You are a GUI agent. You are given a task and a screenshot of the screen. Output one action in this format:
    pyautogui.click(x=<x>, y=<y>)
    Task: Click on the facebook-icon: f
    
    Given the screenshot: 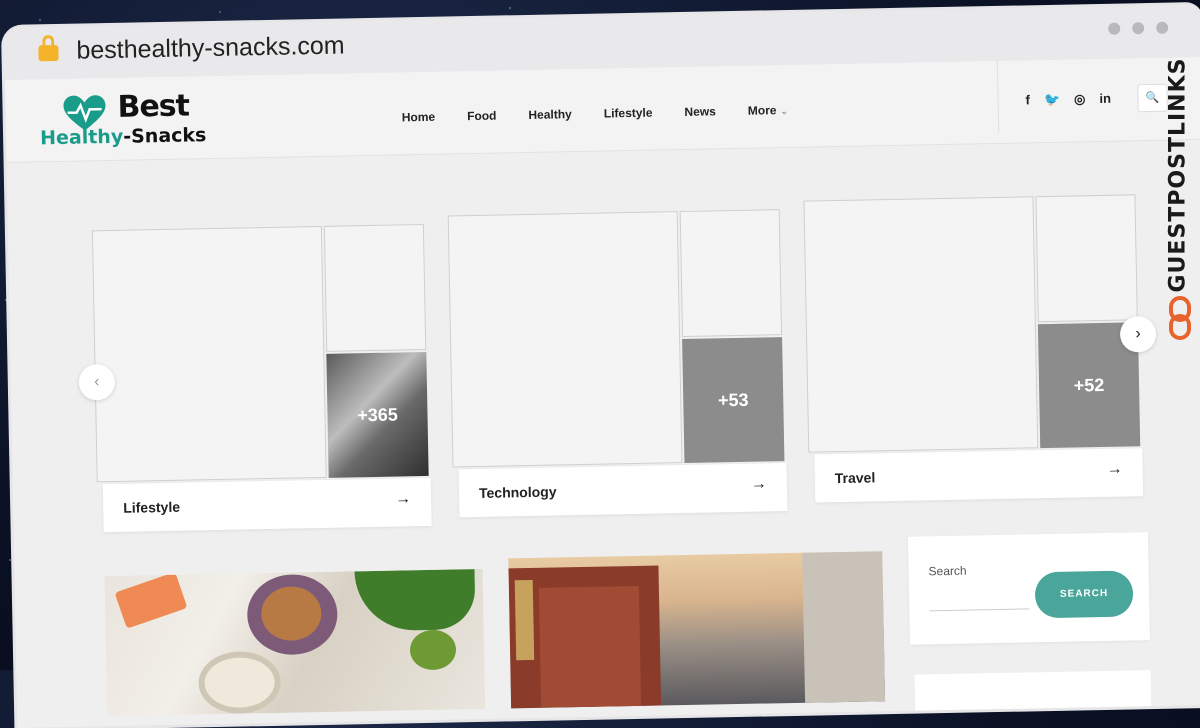 What is the action you would take?
    pyautogui.click(x=1027, y=100)
    